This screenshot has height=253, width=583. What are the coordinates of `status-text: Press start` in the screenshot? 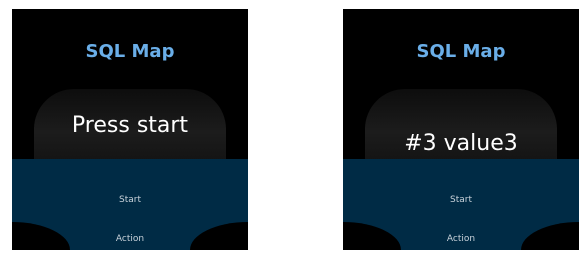 It's located at (130, 125).